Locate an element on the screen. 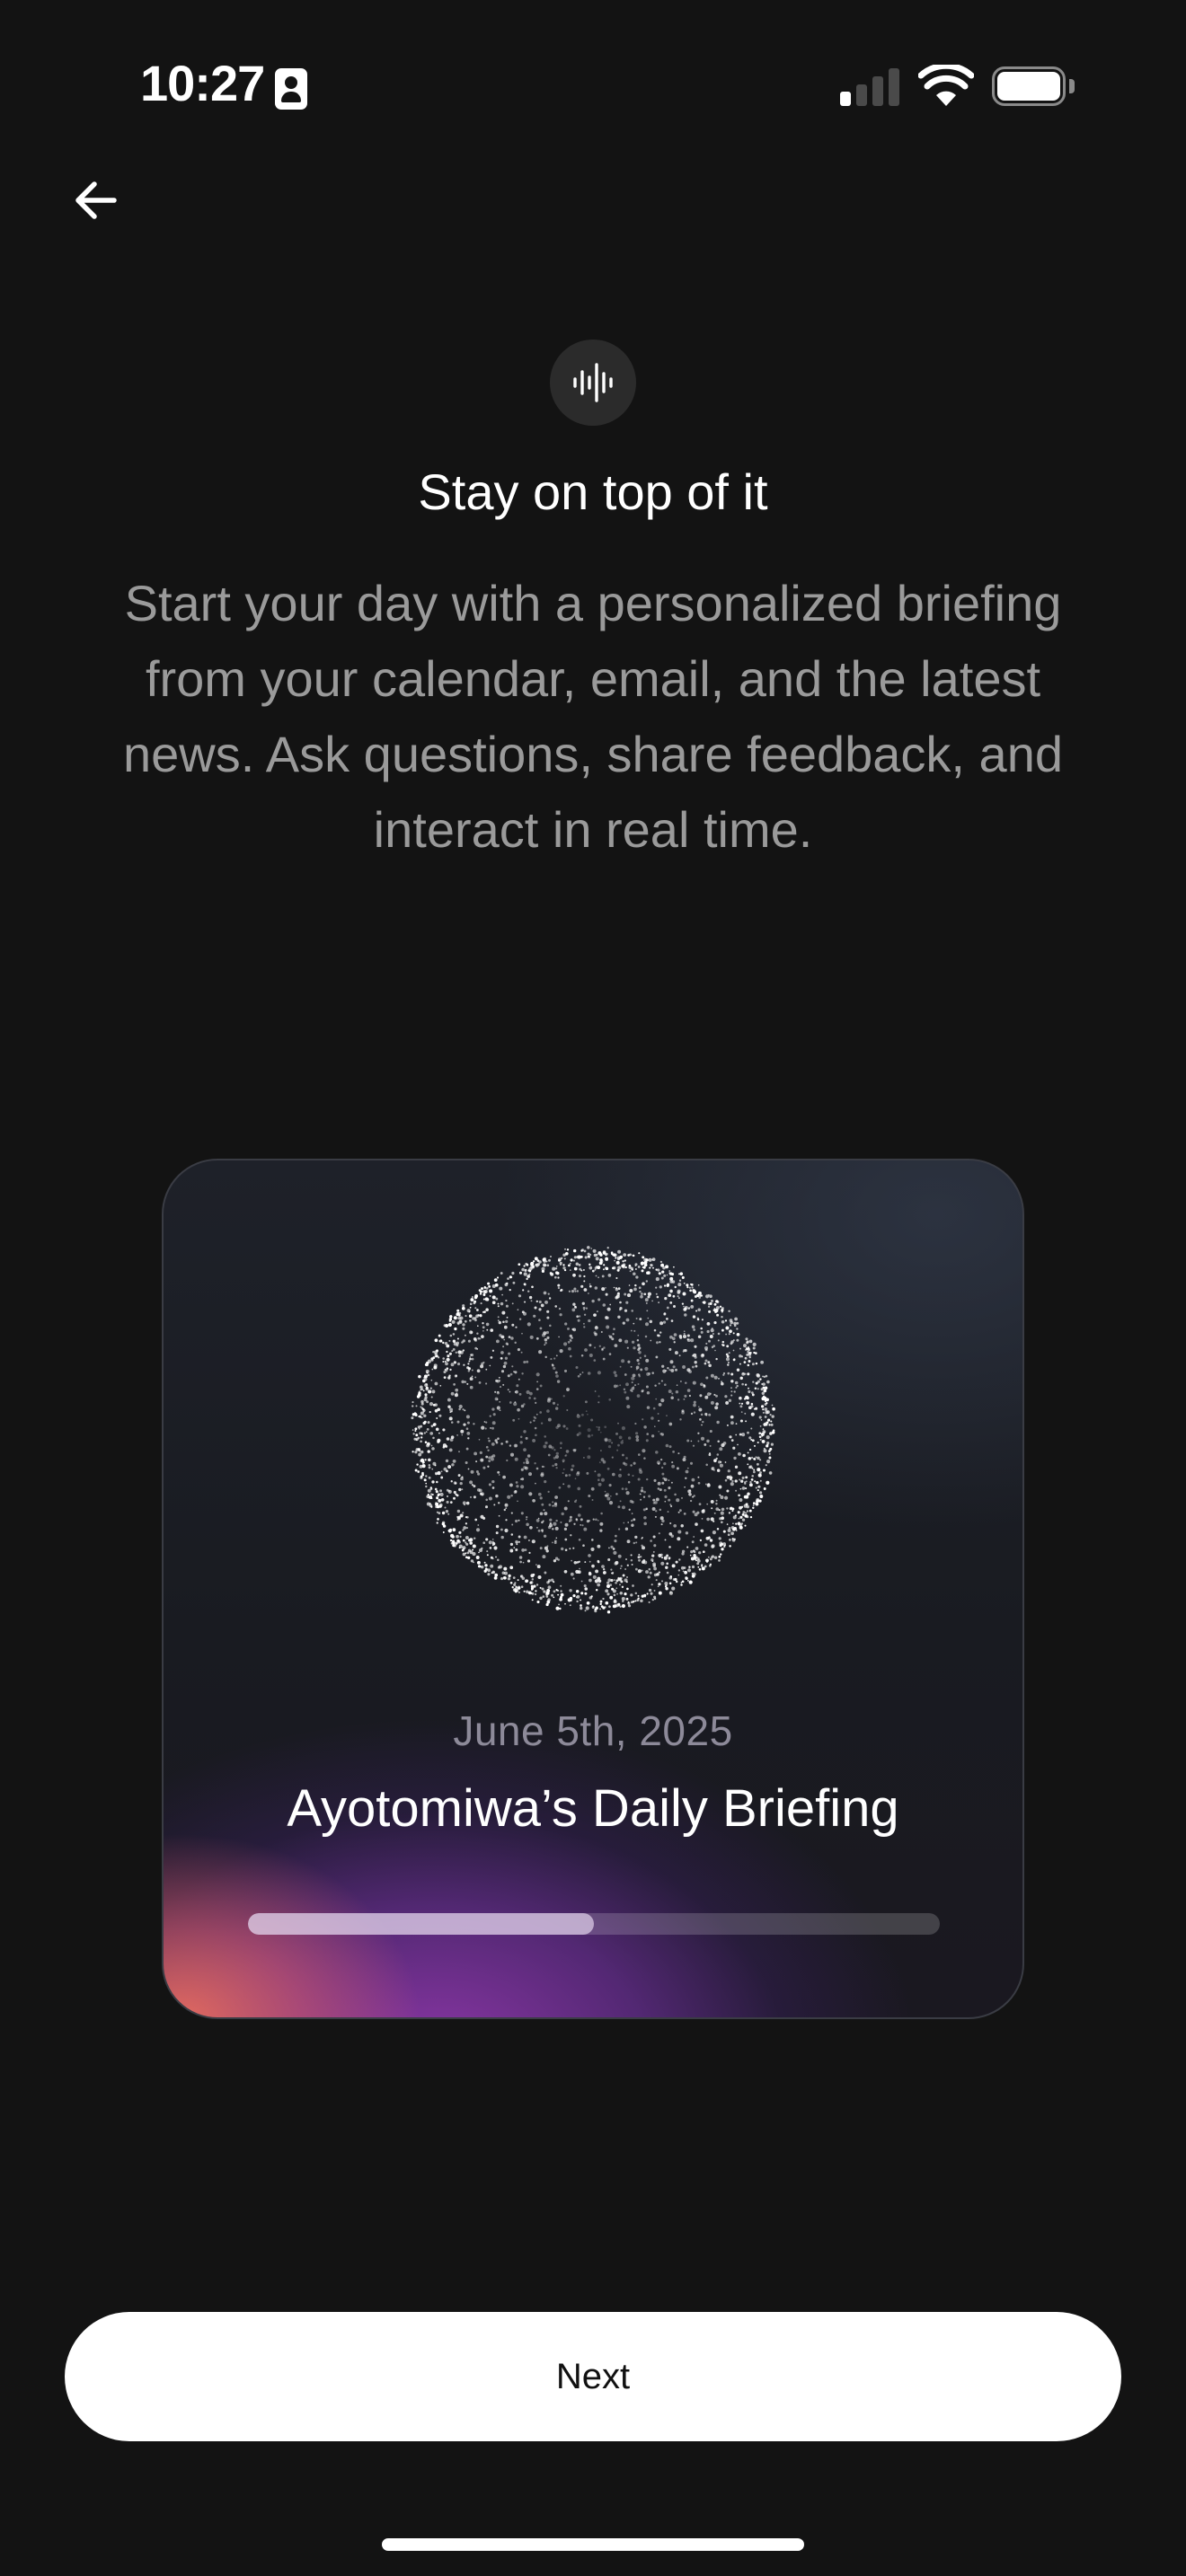 The height and width of the screenshot is (2576, 1186). waveform-badge is located at coordinates (593, 383).